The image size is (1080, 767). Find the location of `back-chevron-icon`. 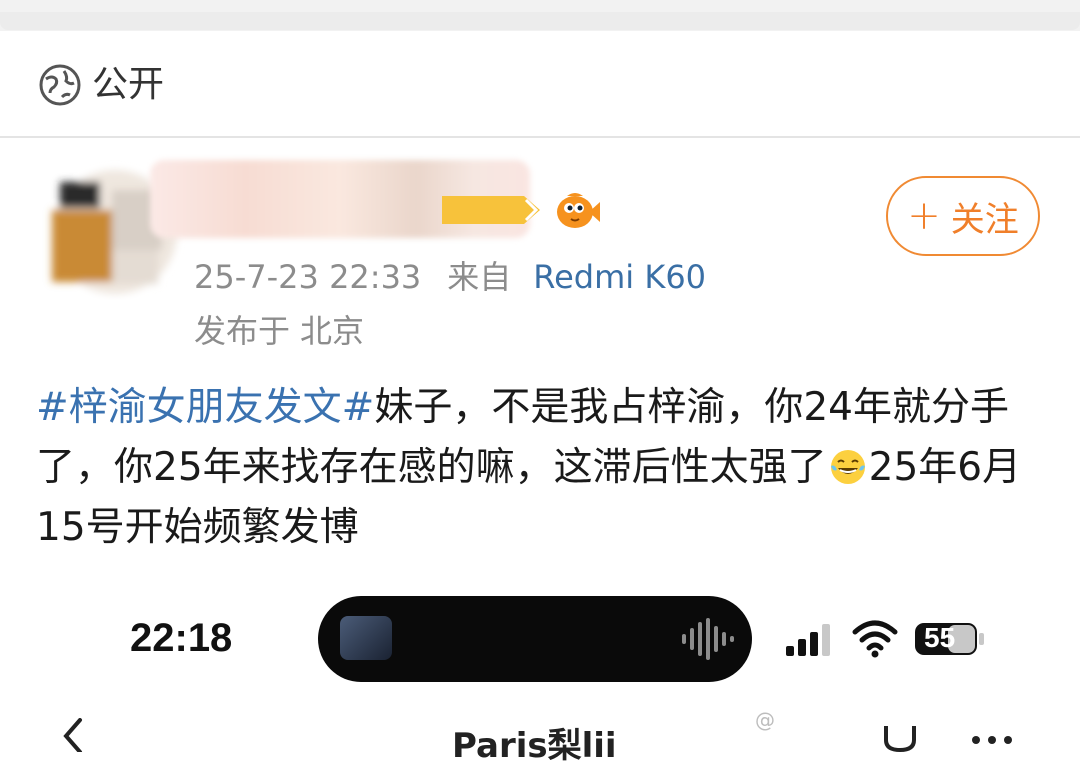

back-chevron-icon is located at coordinates (76, 735).